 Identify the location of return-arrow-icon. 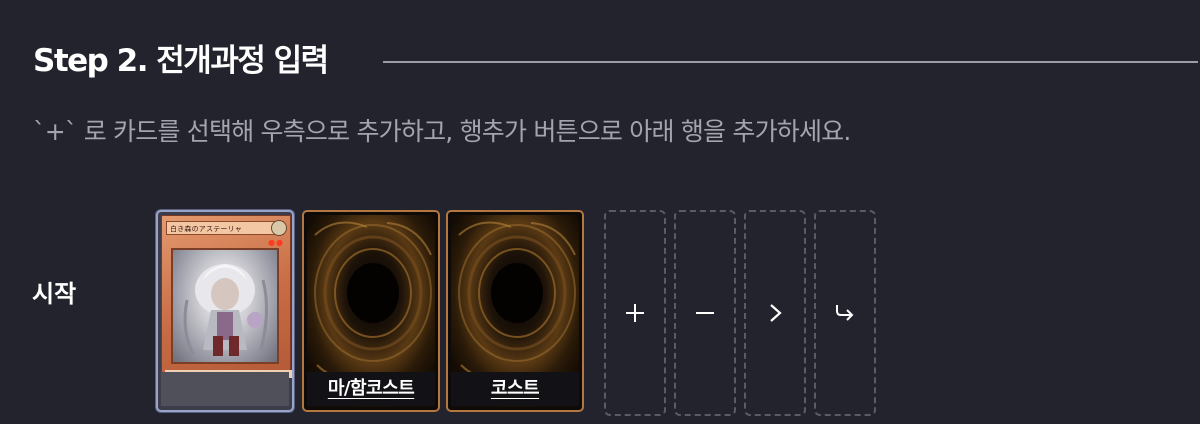
(845, 313).